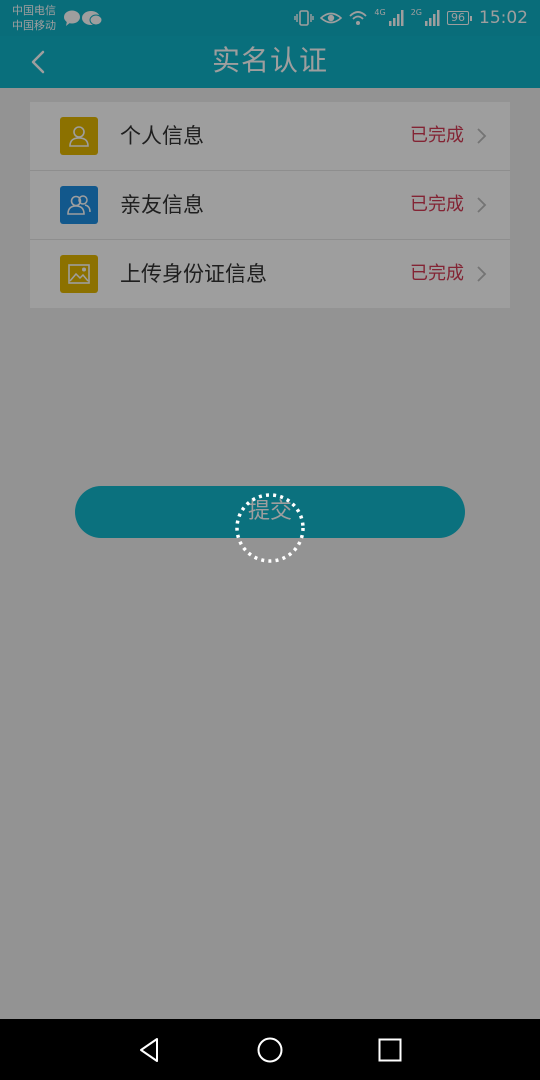  I want to click on nav-back-icon, so click(150, 1050).